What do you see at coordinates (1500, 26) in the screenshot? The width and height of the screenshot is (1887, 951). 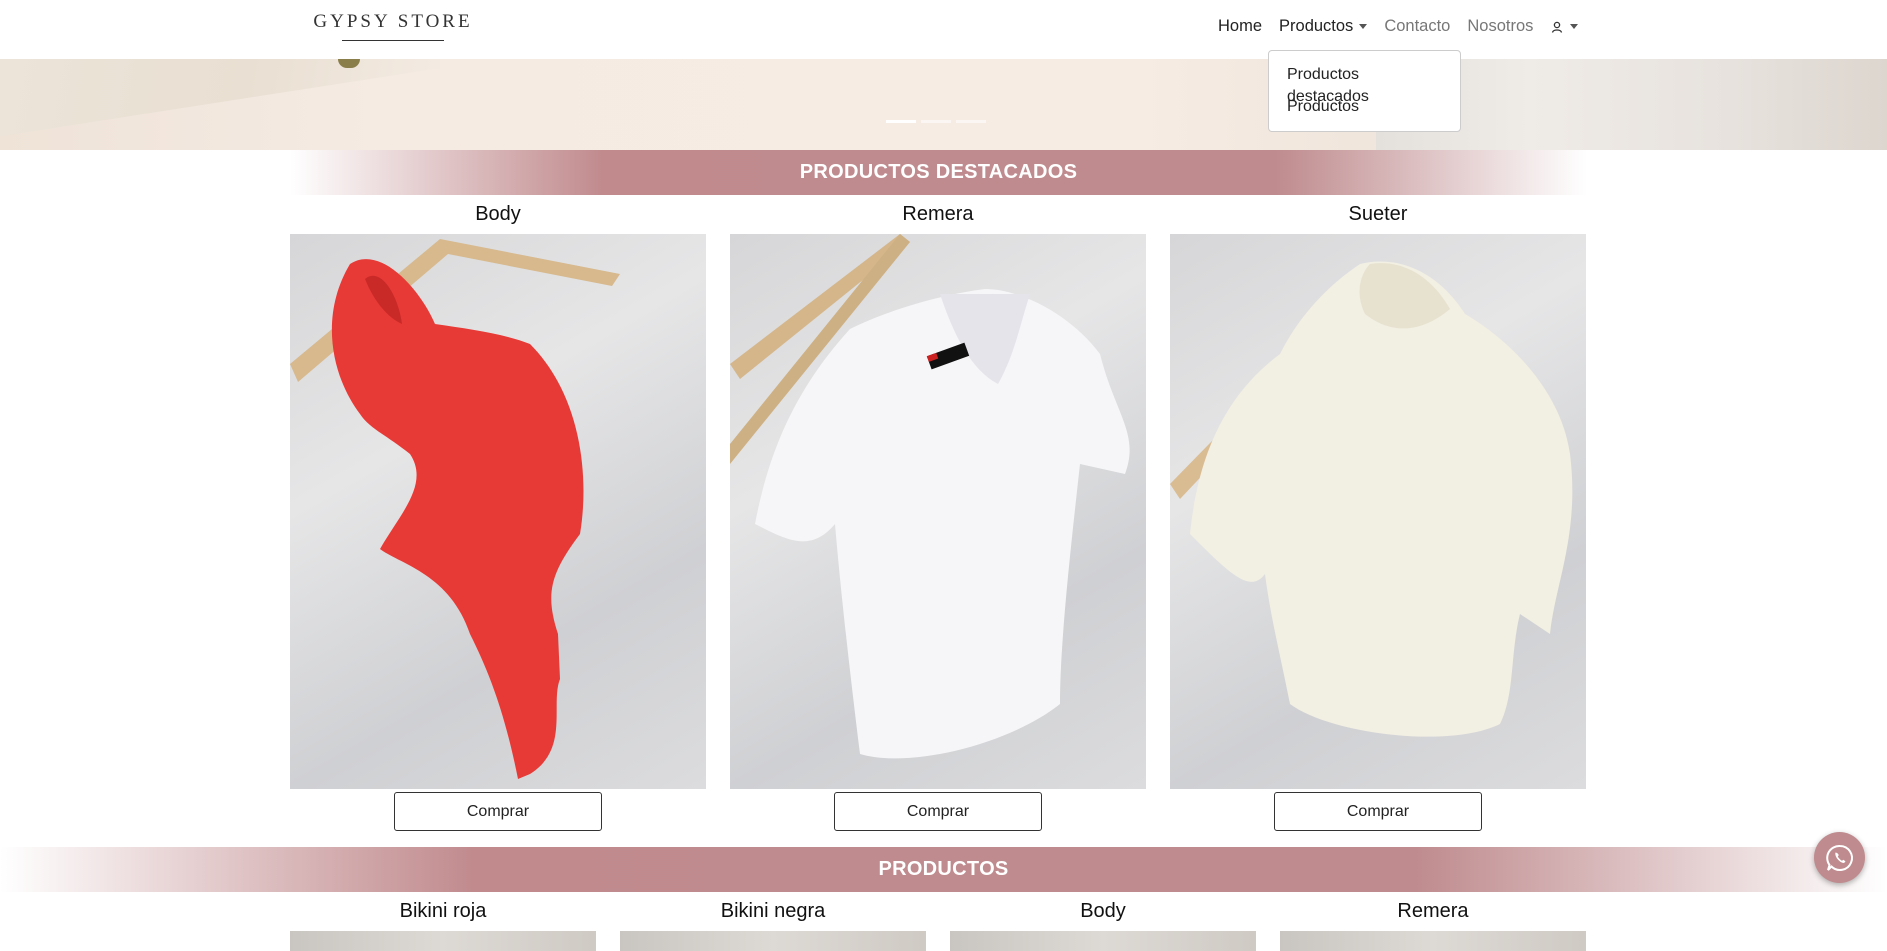 I see `nav-nosotros: Nosotros` at bounding box center [1500, 26].